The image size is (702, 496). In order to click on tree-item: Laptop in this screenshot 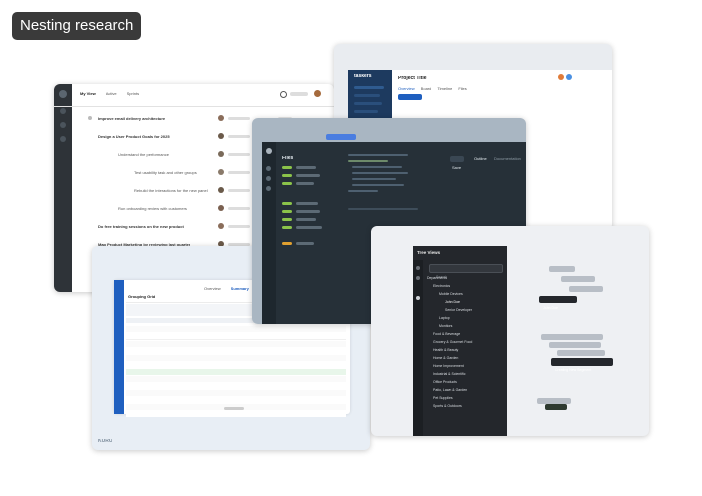, I will do `click(466, 318)`.